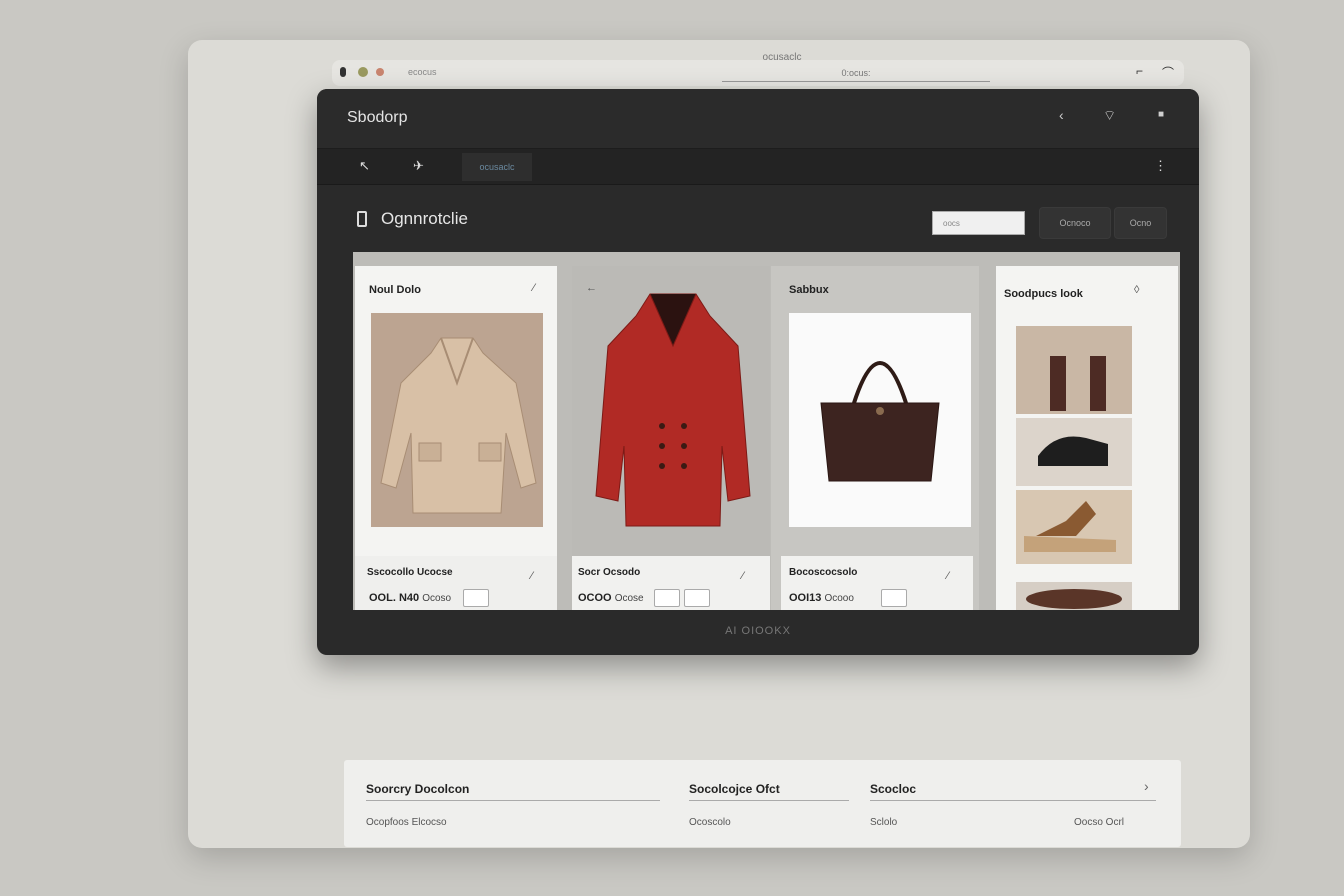 This screenshot has width=1344, height=896. What do you see at coordinates (395, 290) in the screenshot?
I see `card-title: Noul Dolo` at bounding box center [395, 290].